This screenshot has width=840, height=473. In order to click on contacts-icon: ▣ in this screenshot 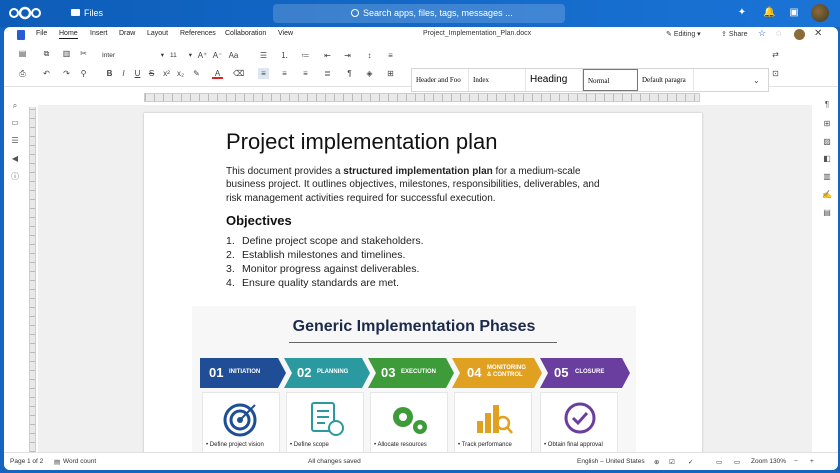, I will do `click(794, 13)`.